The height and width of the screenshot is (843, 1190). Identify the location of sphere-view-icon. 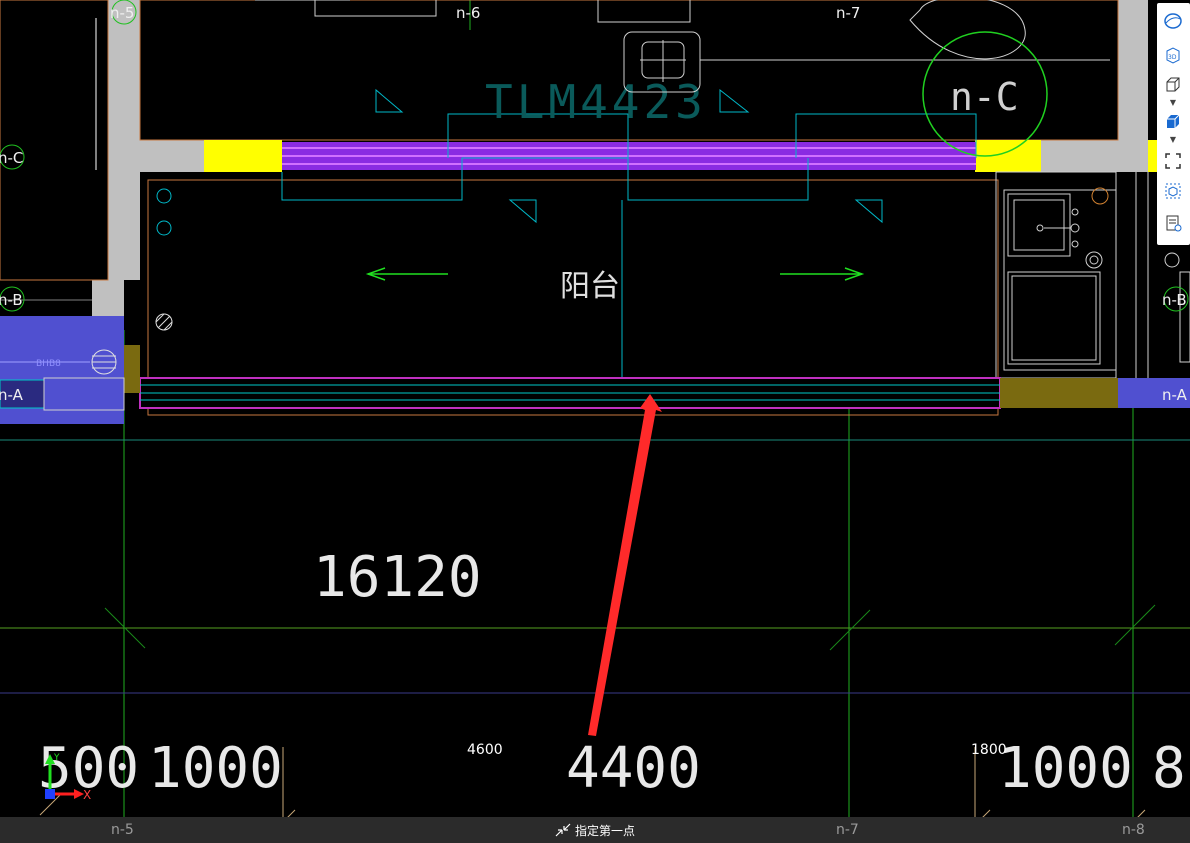
(1173, 21).